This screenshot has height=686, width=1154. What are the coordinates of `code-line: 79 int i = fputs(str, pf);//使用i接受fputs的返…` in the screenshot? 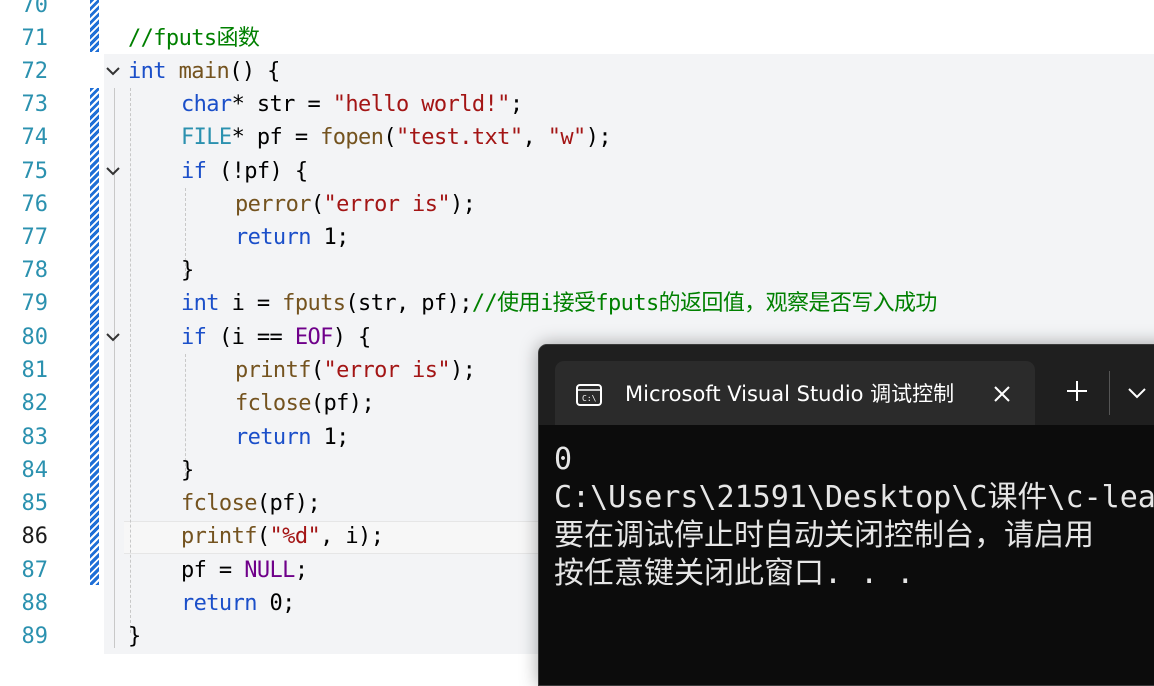 It's located at (577, 303).